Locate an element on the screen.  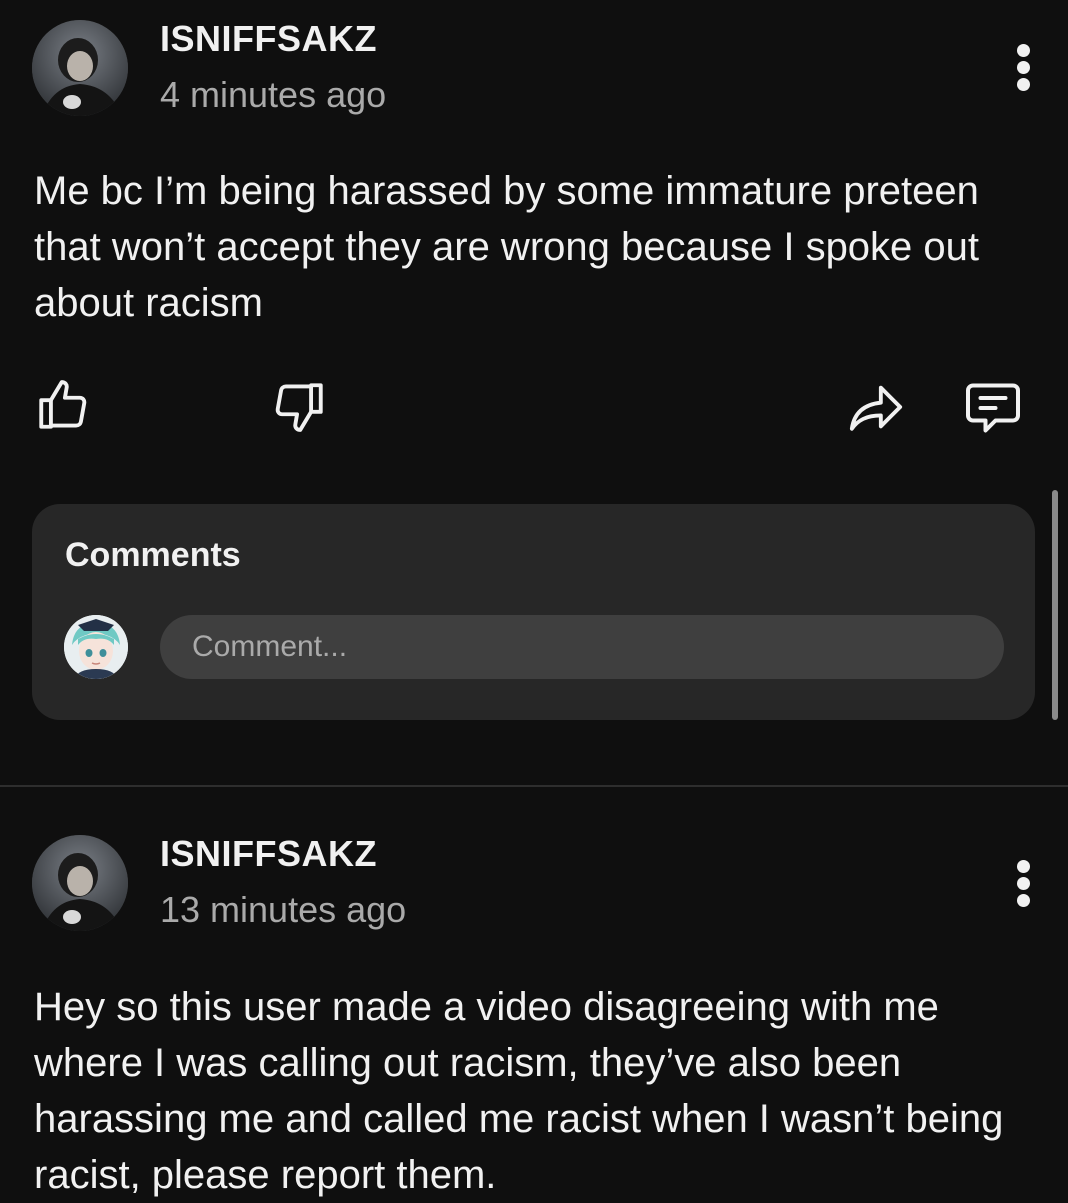
share-icon is located at coordinates (876, 408).